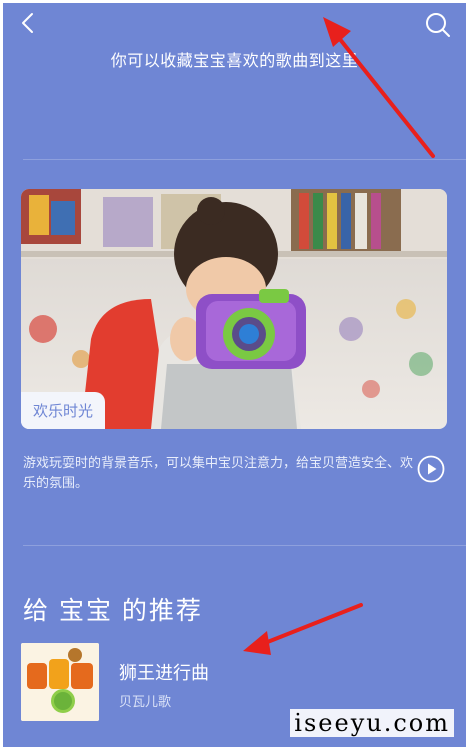 Image resolution: width=469 pixels, height=753 pixels. Describe the element at coordinates (234, 61) in the screenshot. I see `favorites-hint: 你可以收藏宝宝喜欢的歌曲到这里` at that location.